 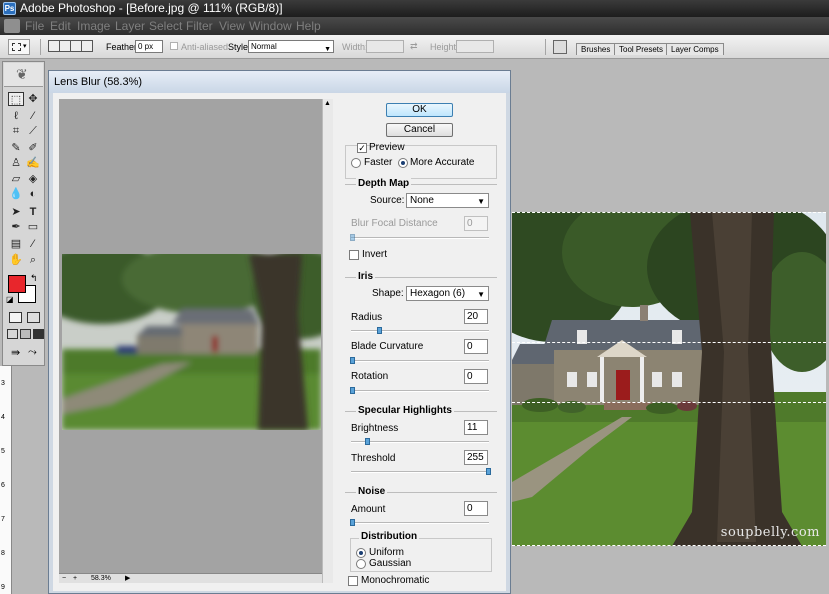 What do you see at coordinates (33, 194) in the screenshot?
I see `dodge-tool-icon: ◐` at bounding box center [33, 194].